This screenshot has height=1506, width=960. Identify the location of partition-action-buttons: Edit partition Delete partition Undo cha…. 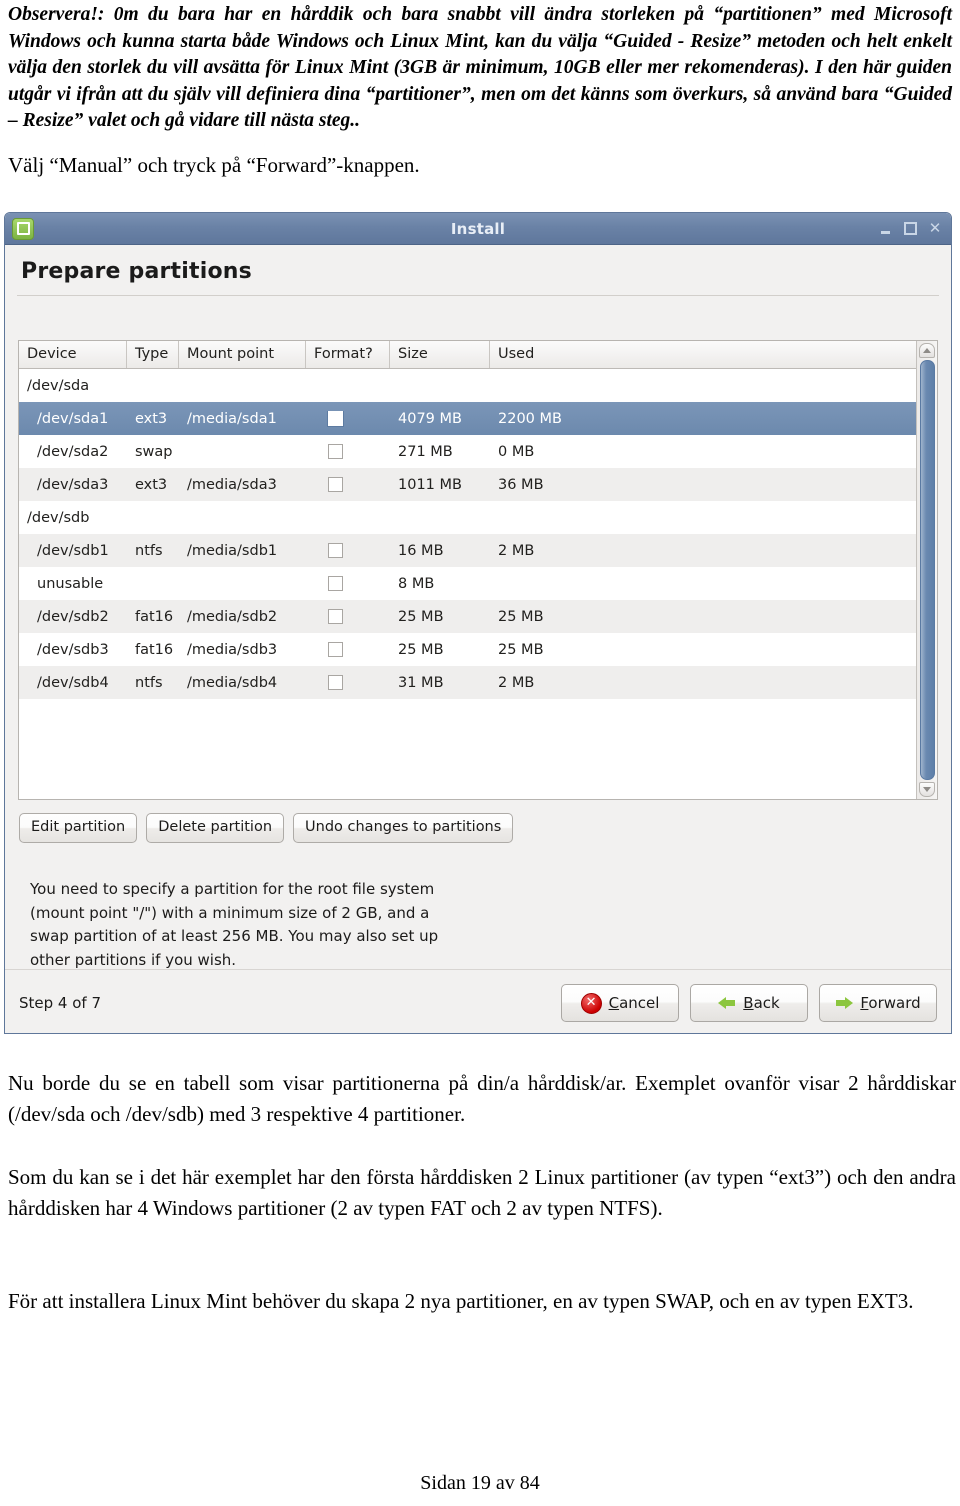
(266, 828).